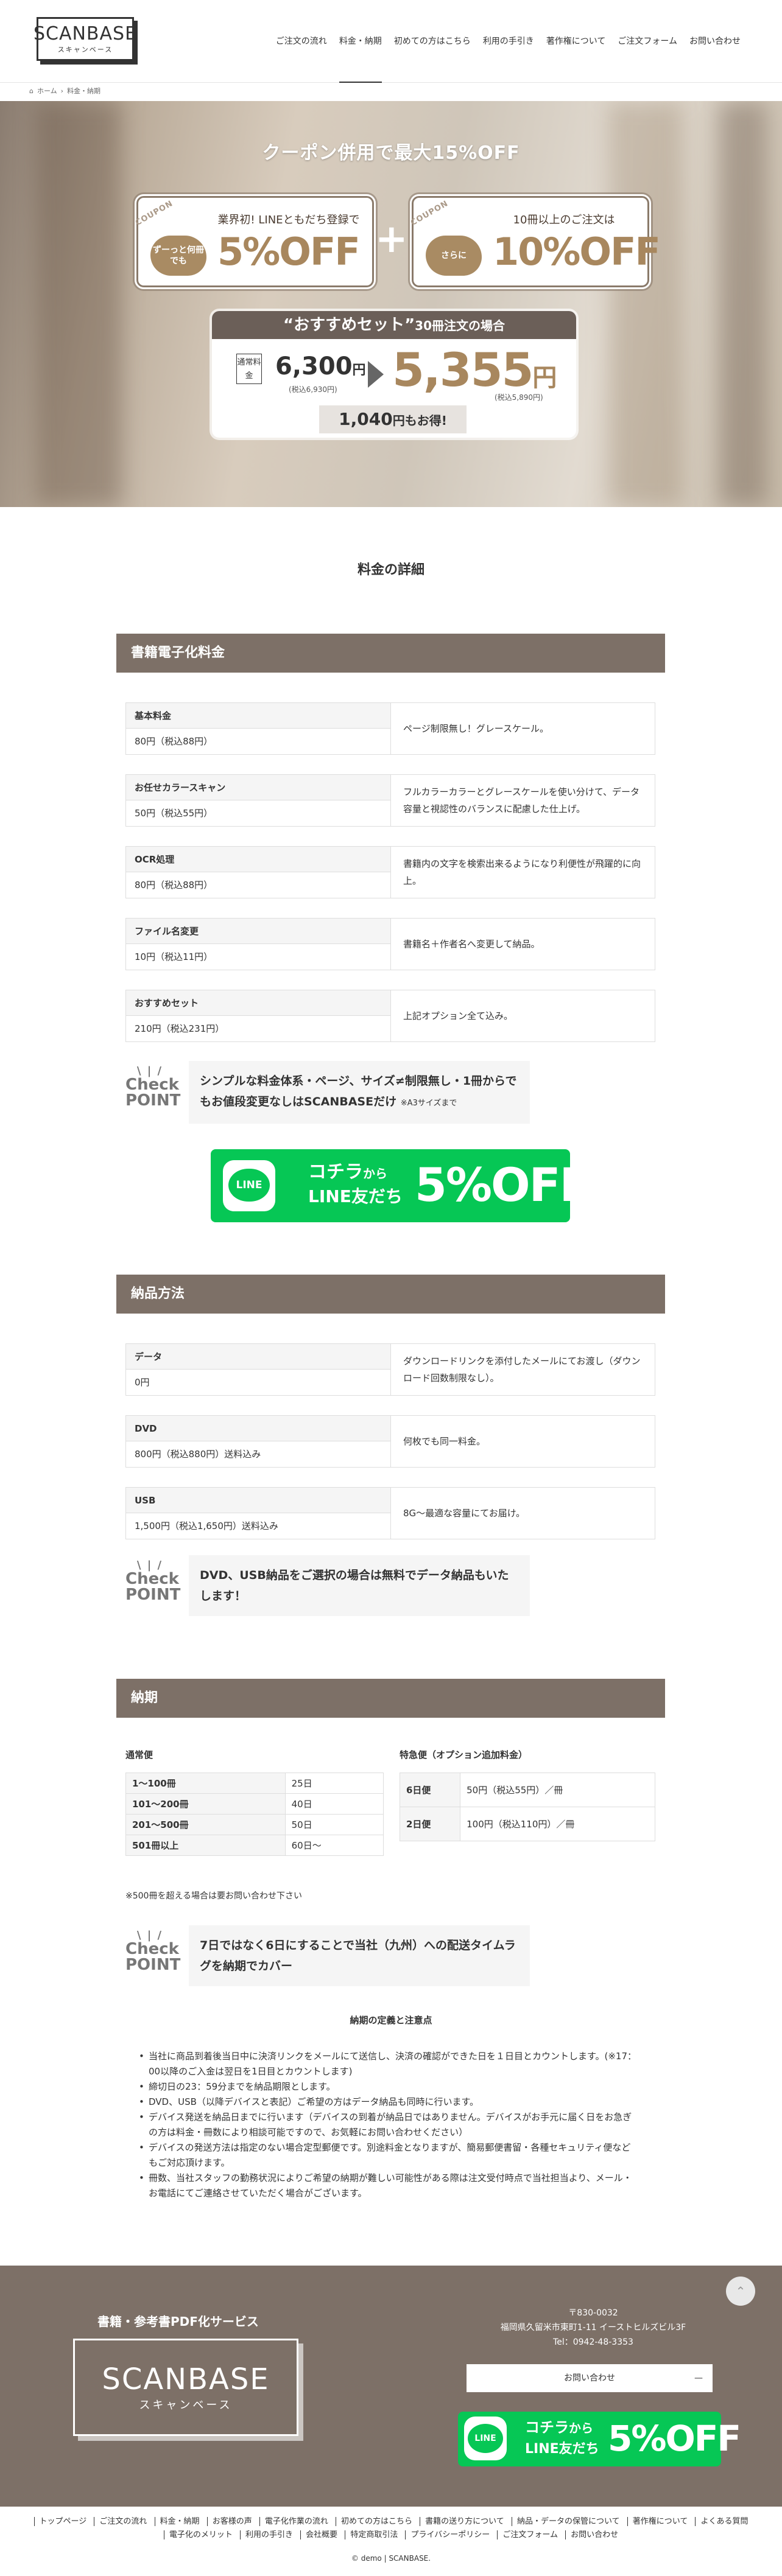  What do you see at coordinates (47, 91) in the screenshot?
I see `breadcrumb-home: ホーム` at bounding box center [47, 91].